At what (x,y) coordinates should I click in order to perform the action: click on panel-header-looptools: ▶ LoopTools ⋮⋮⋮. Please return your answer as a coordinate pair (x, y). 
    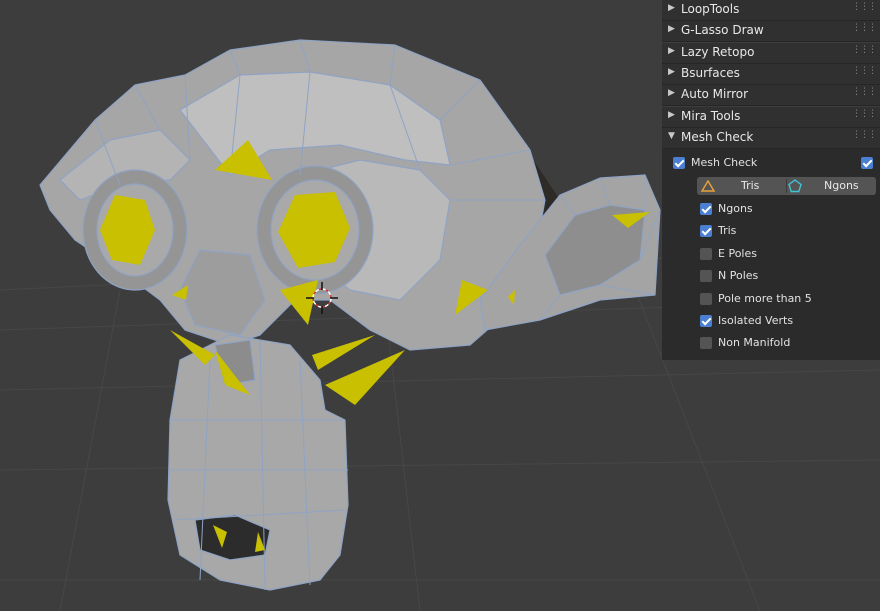
    Looking at the image, I should click on (771, 10).